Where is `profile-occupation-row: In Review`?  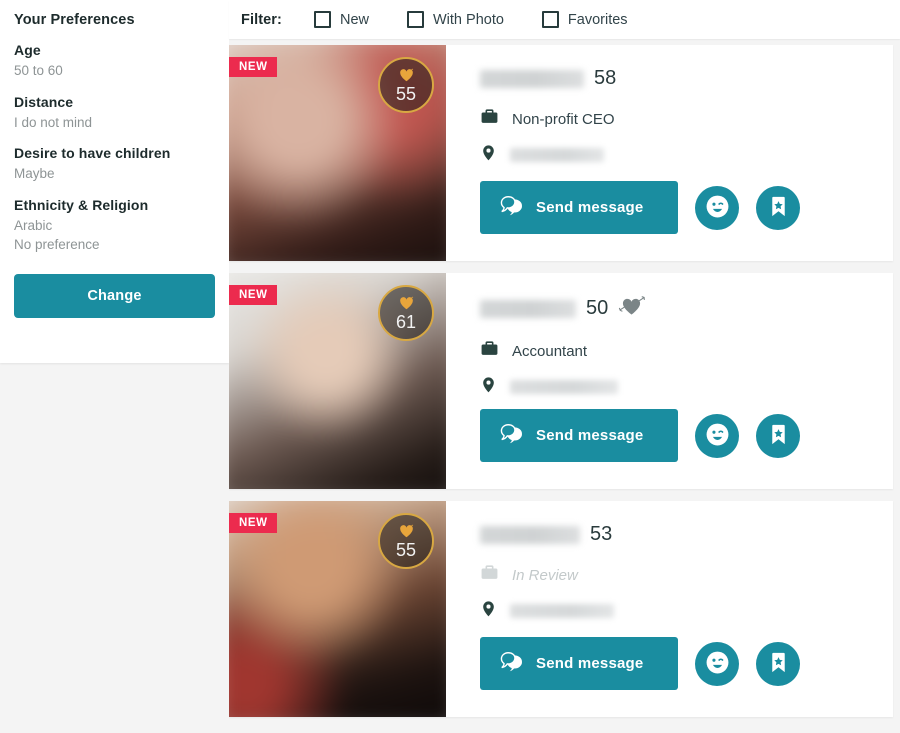
profile-occupation-row: In Review is located at coordinates (686, 575).